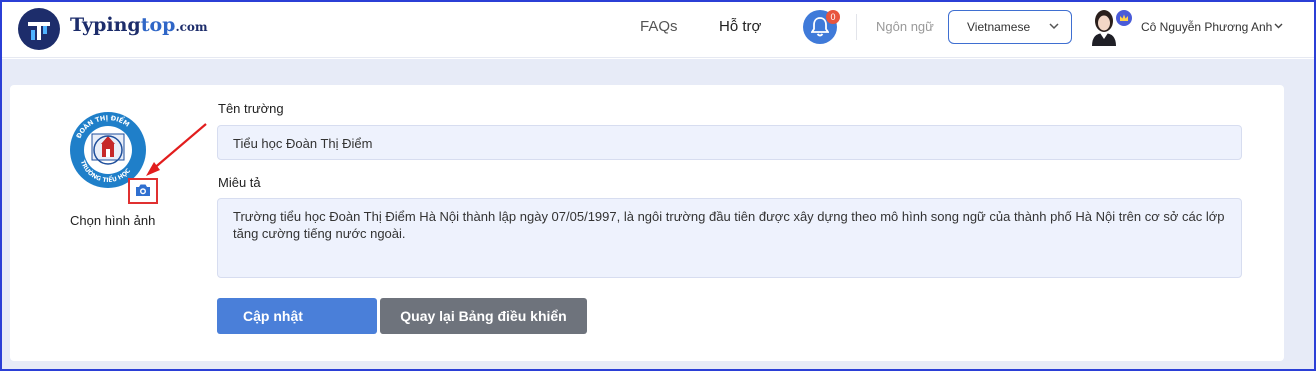 Image resolution: width=1316 pixels, height=371 pixels. I want to click on crown-icon, so click(1124, 18).